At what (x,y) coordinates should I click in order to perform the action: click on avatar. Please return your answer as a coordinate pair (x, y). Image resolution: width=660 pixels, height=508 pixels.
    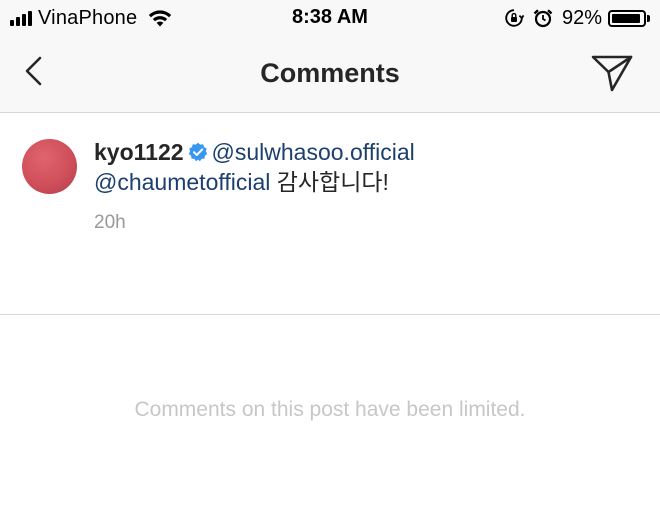
    Looking at the image, I should click on (49, 166).